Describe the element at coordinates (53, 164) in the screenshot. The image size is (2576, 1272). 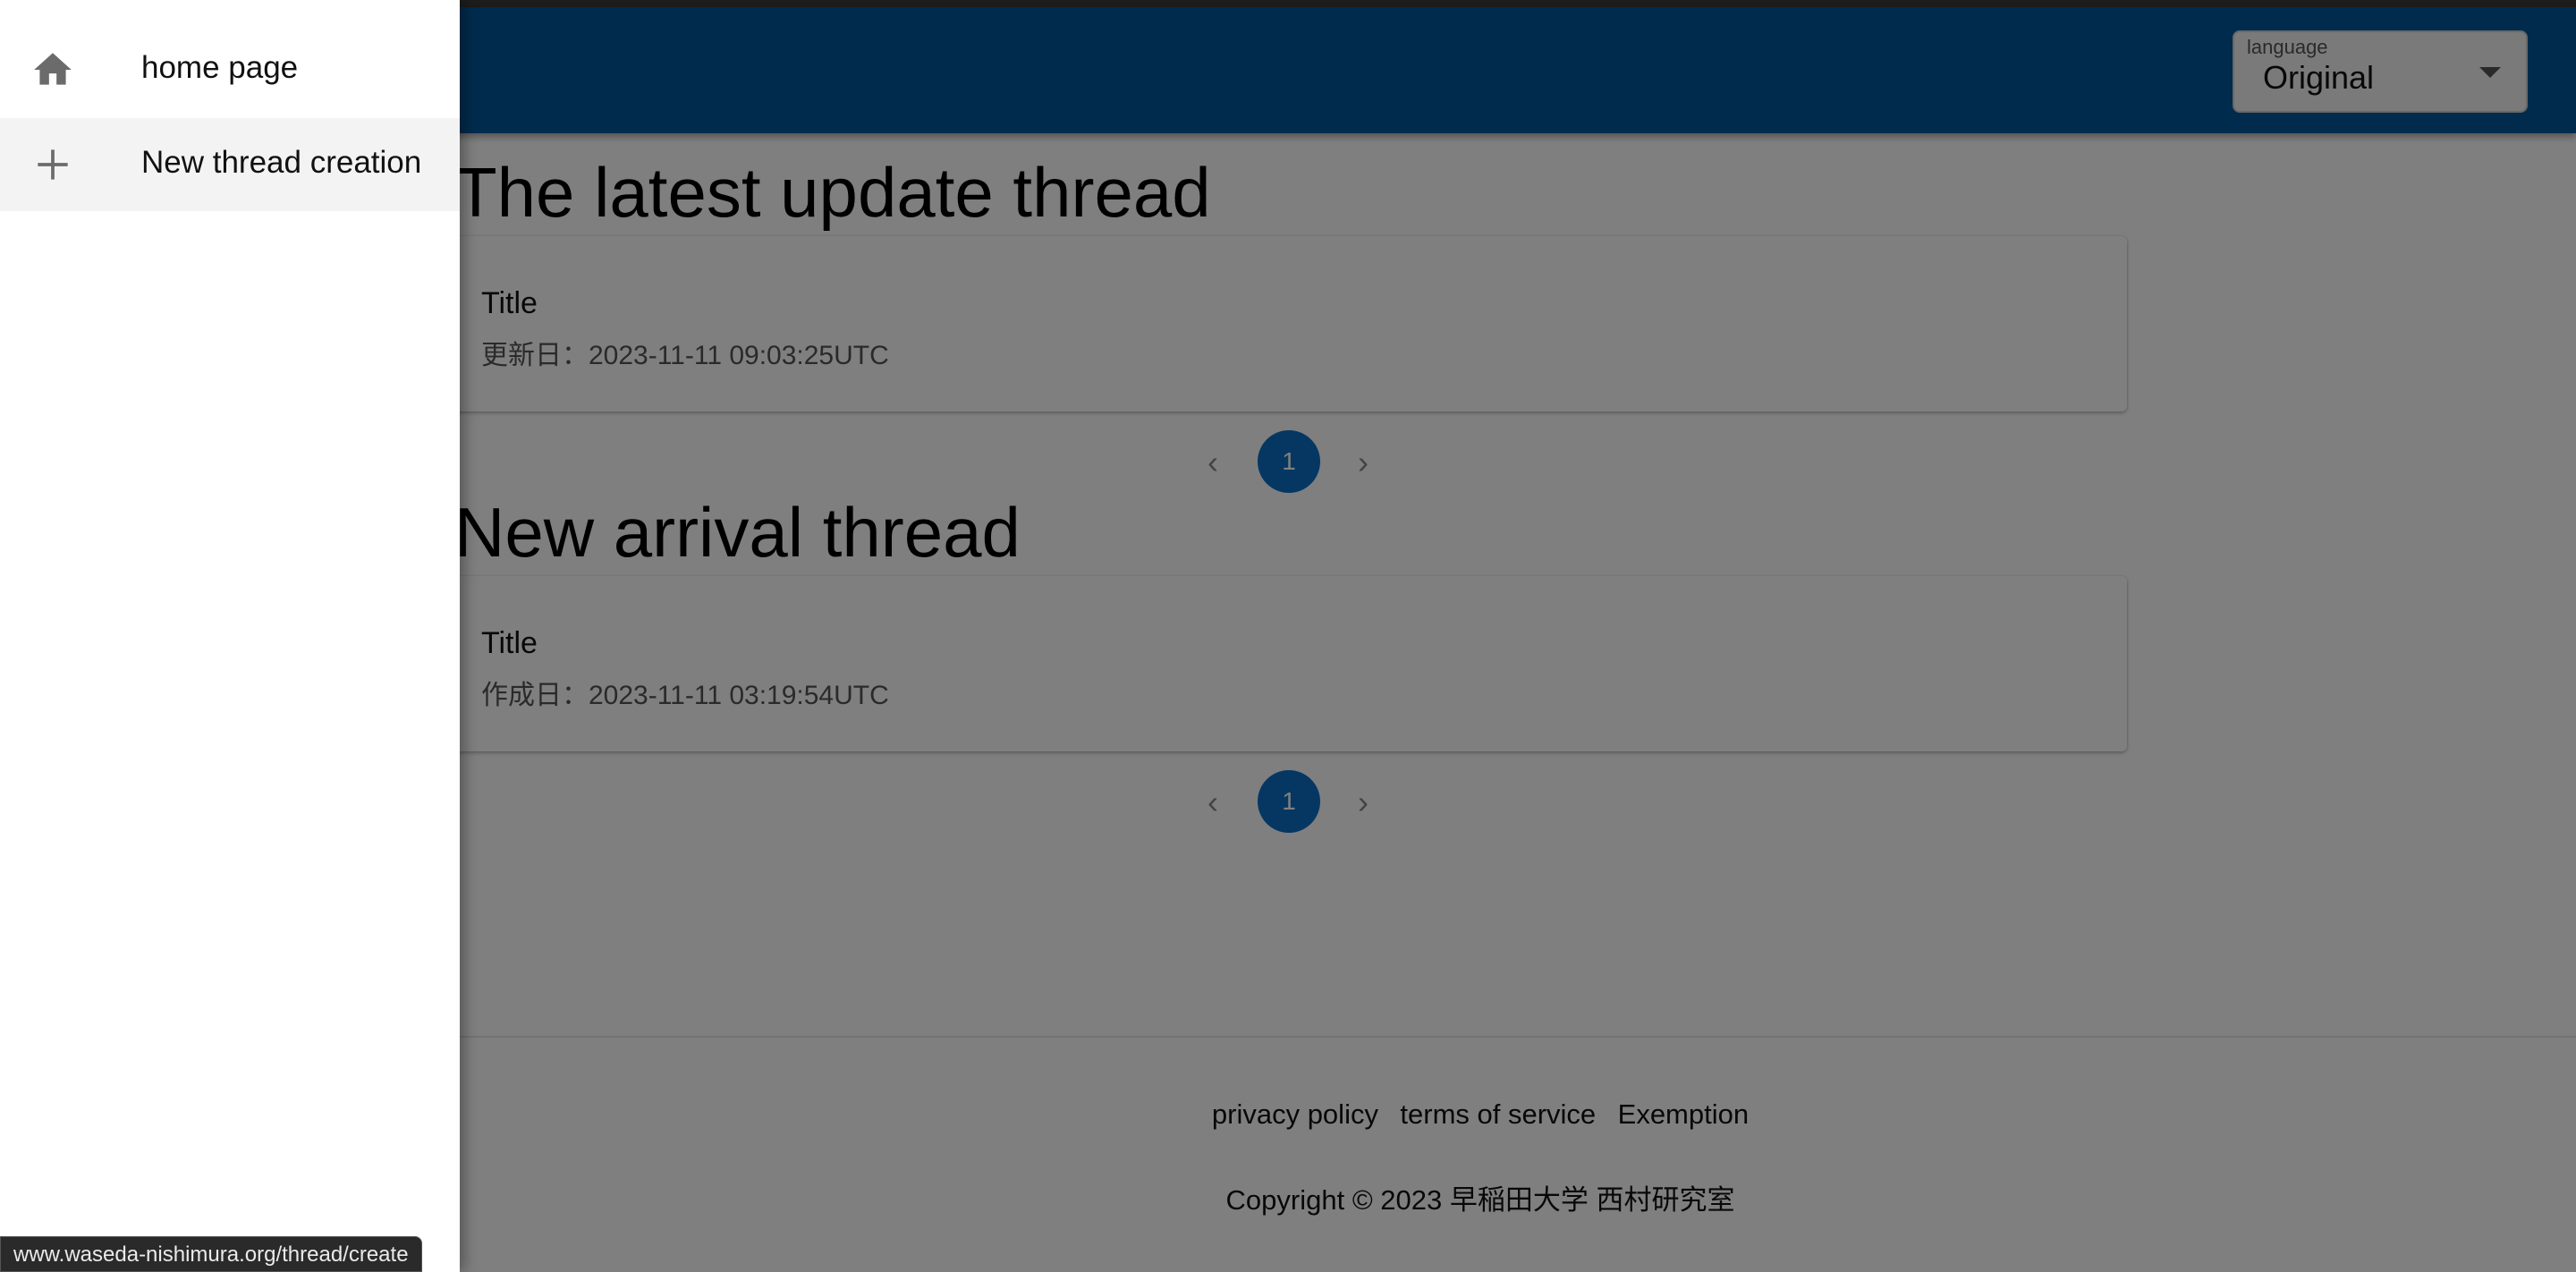
I see `plus-icon` at that location.